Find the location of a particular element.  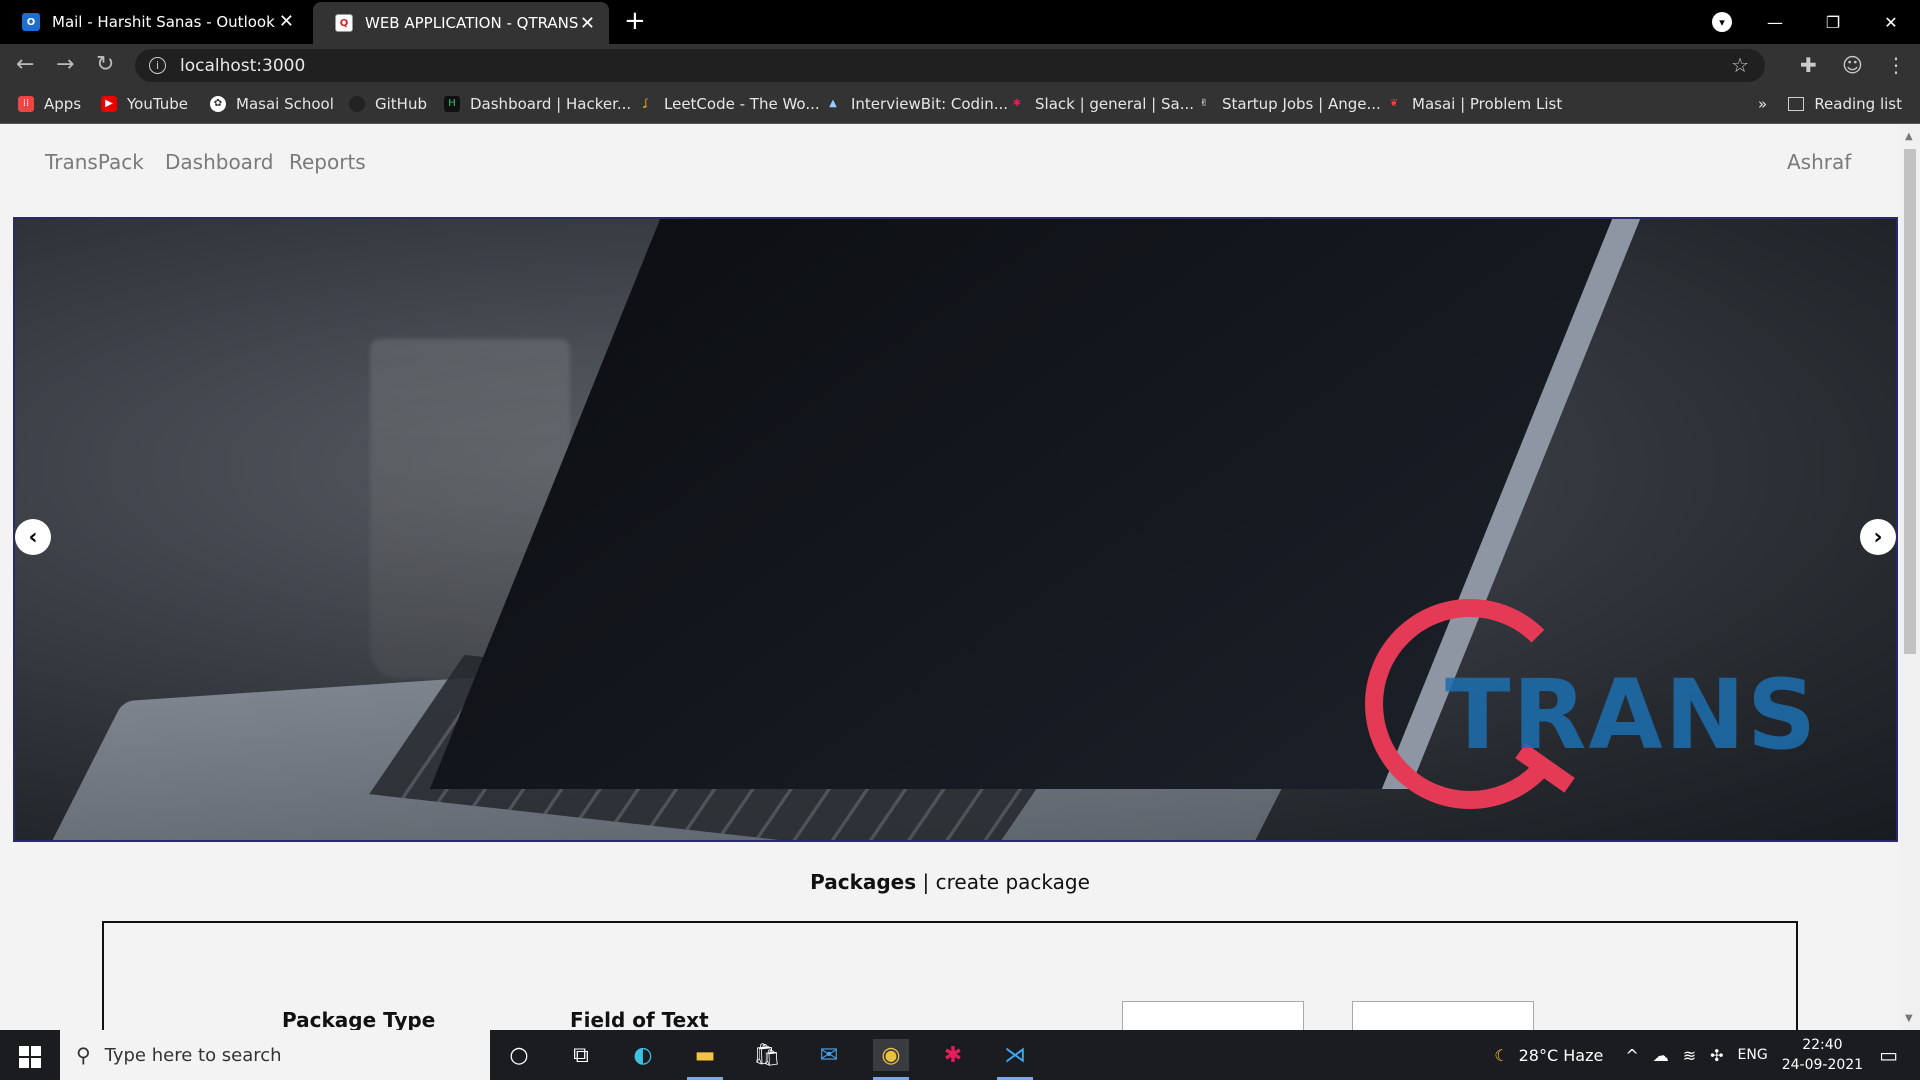

search-placeholder: Type here to search is located at coordinates (193, 1055).